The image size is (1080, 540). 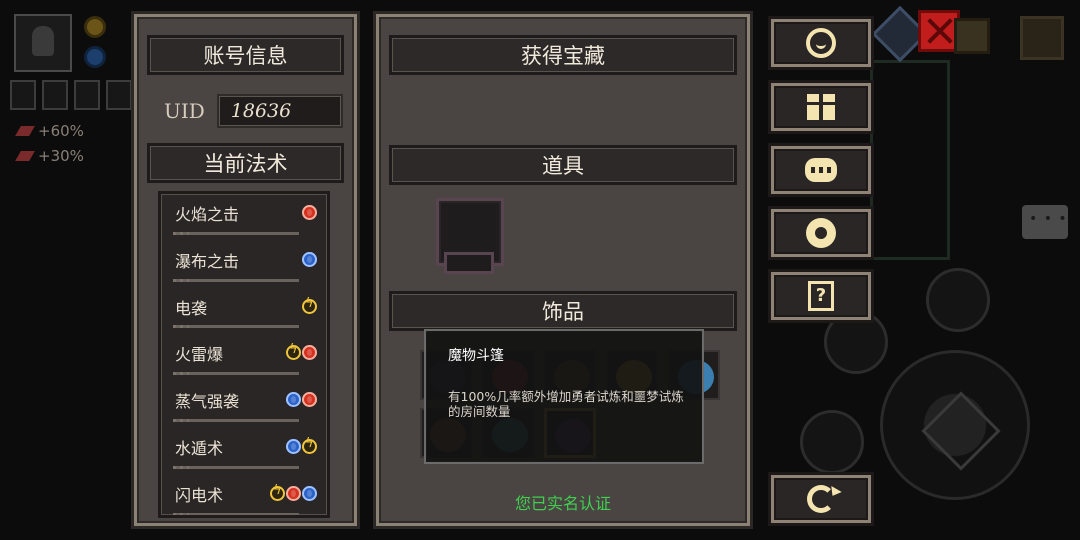 What do you see at coordinates (61, 131) in the screenshot?
I see `attack-buff-value: +60%` at bounding box center [61, 131].